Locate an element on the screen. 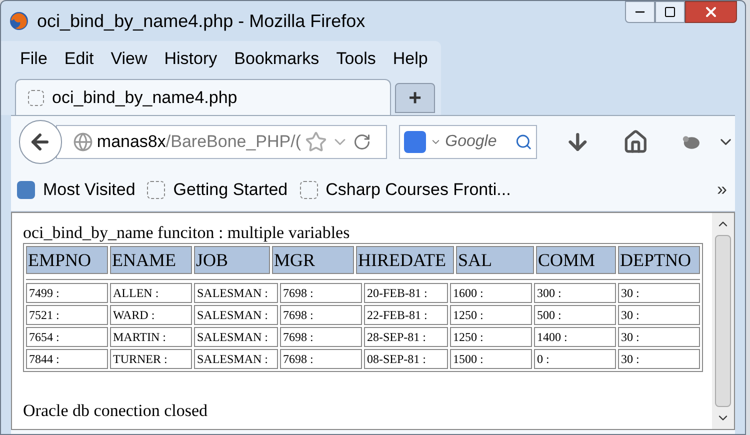 The height and width of the screenshot is (435, 750). scrollbar-thumb is located at coordinates (723, 321).